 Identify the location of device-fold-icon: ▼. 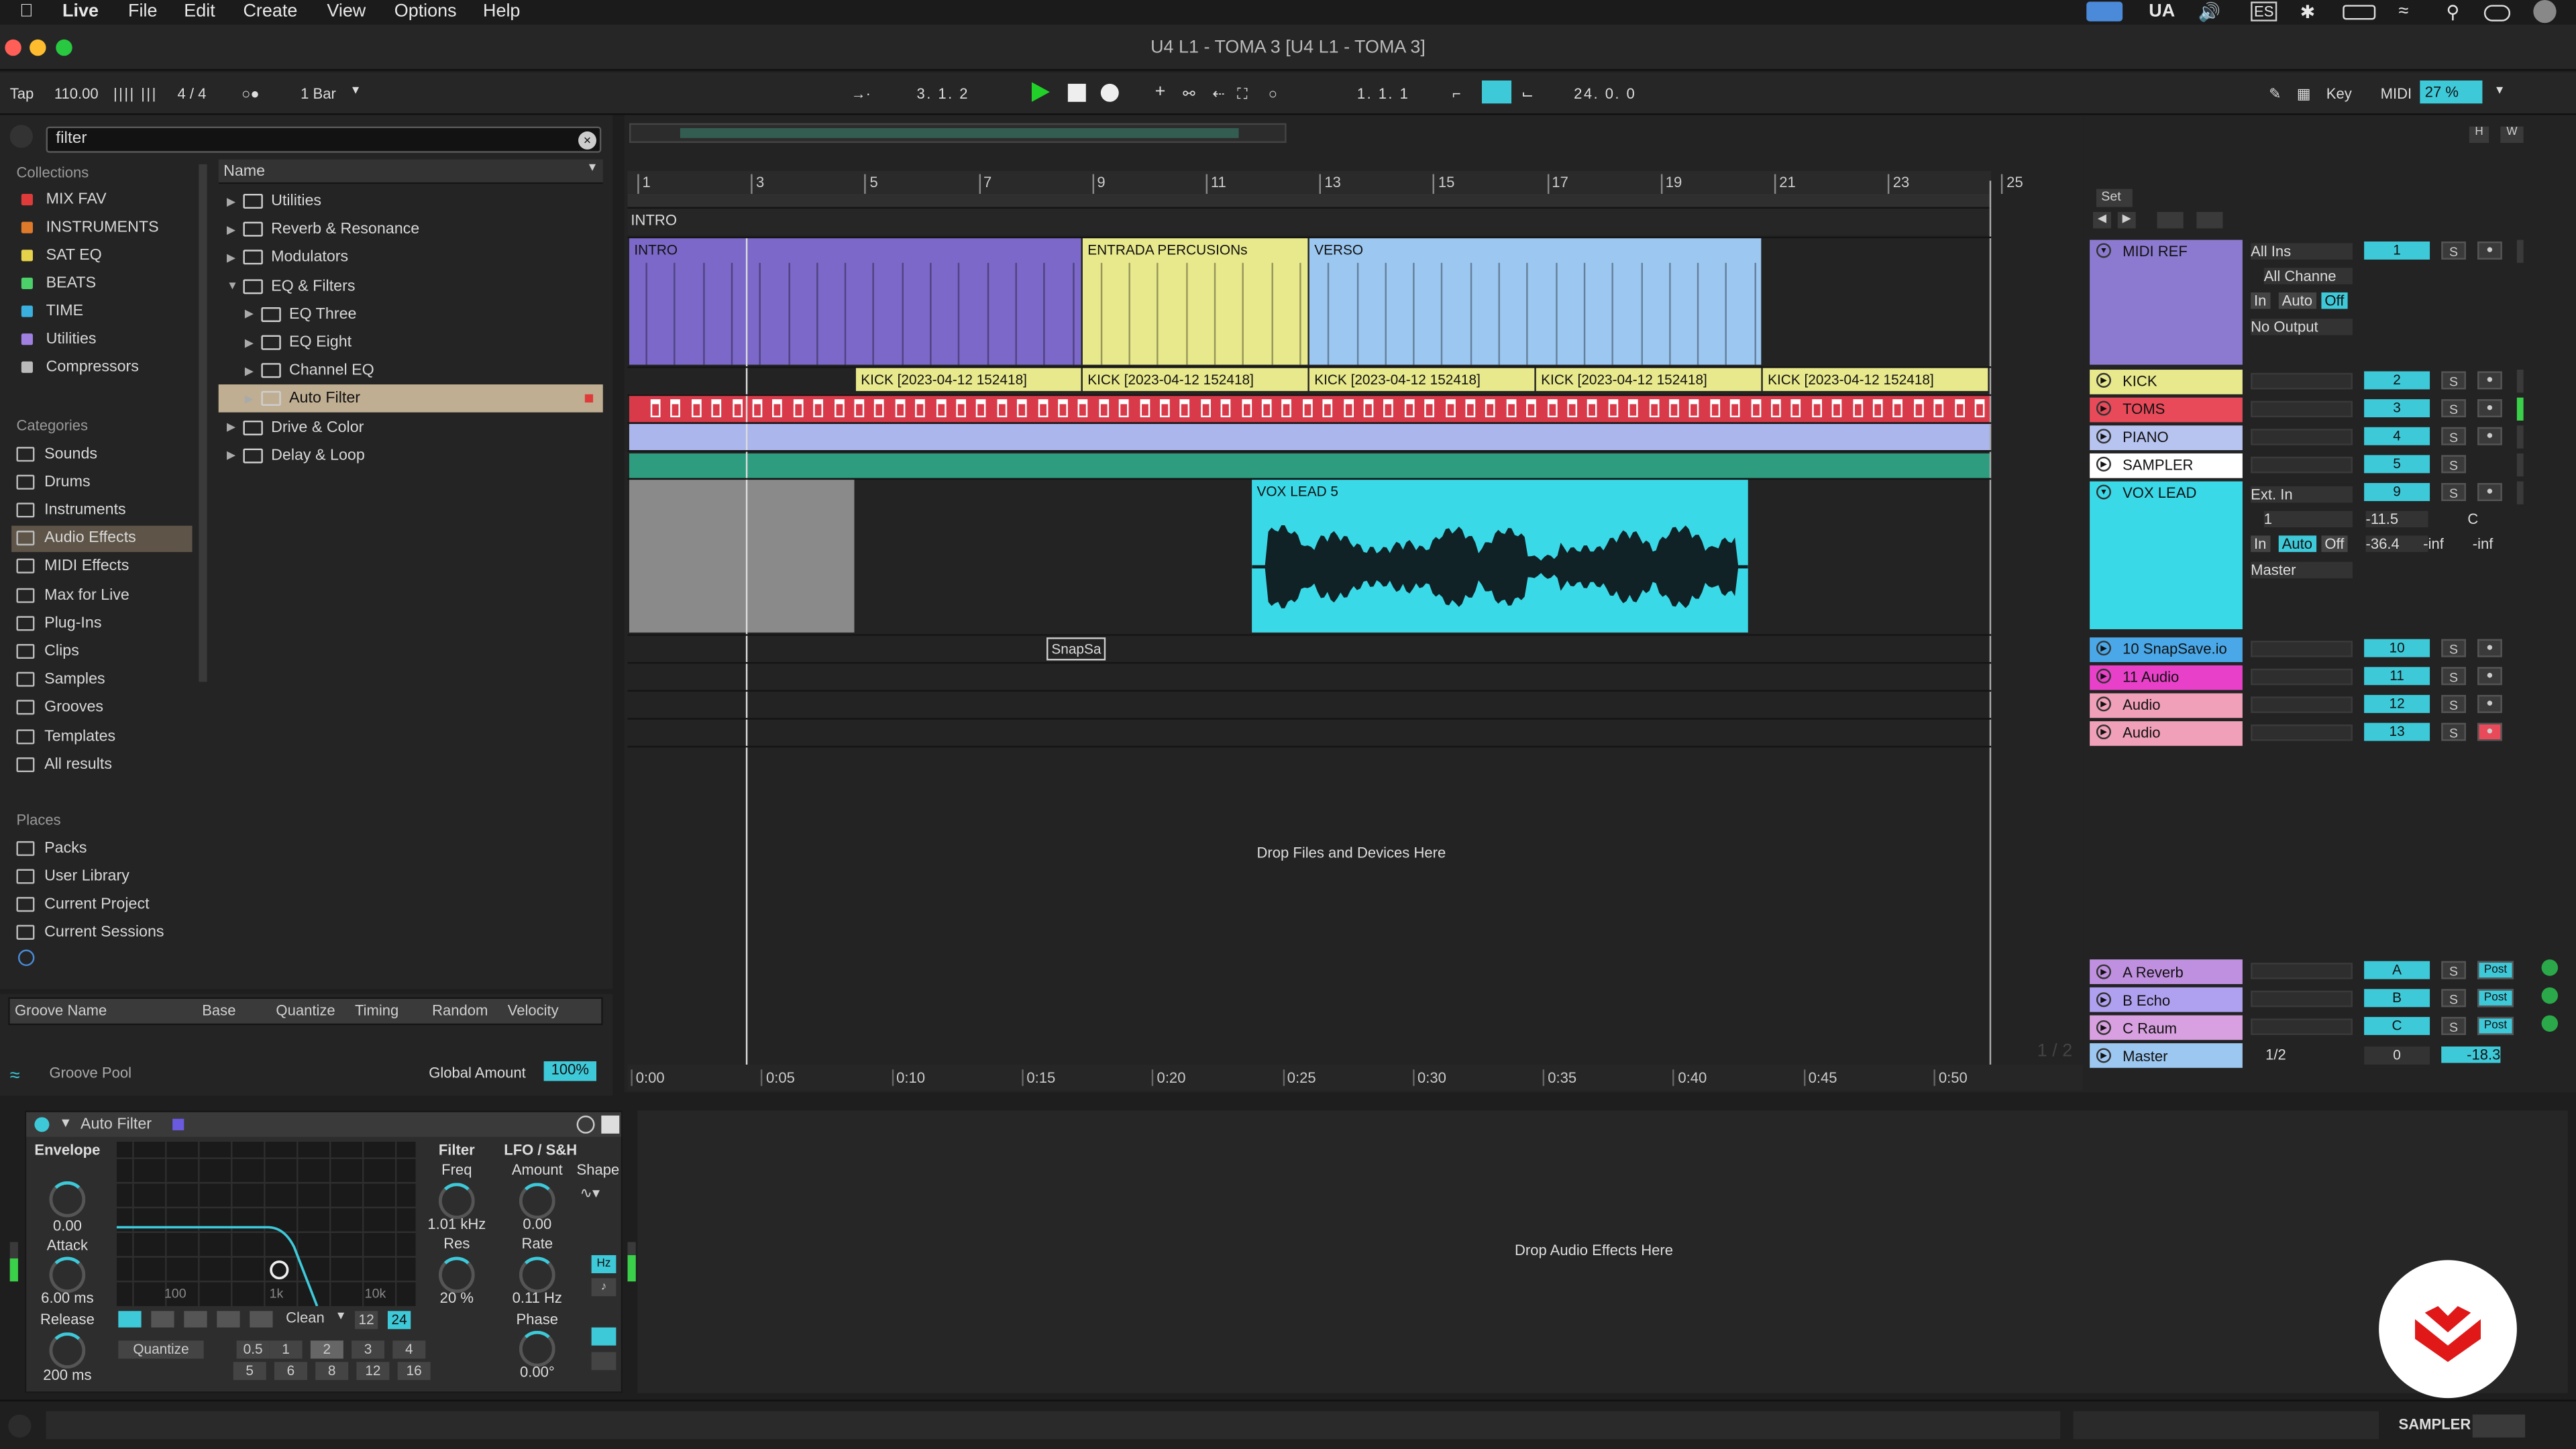
(65, 1123).